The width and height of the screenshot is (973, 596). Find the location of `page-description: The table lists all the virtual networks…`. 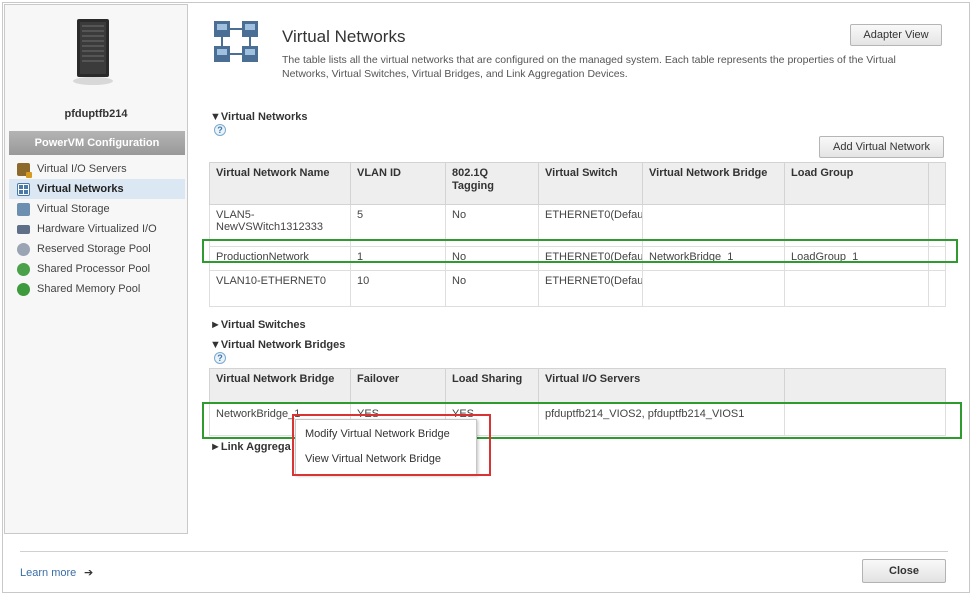

page-description: The table lists all the virtual networks… is located at coordinates (589, 67).